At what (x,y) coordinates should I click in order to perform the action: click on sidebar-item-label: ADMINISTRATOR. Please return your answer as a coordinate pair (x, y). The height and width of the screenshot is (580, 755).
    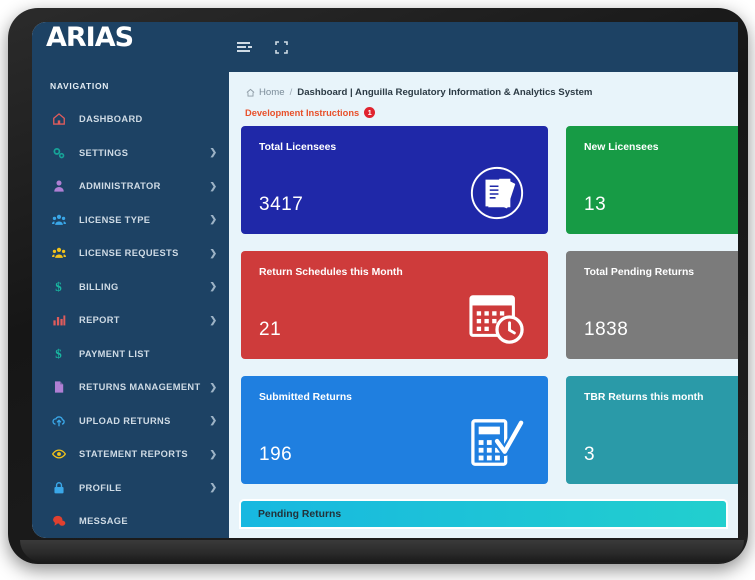
    Looking at the image, I should click on (120, 186).